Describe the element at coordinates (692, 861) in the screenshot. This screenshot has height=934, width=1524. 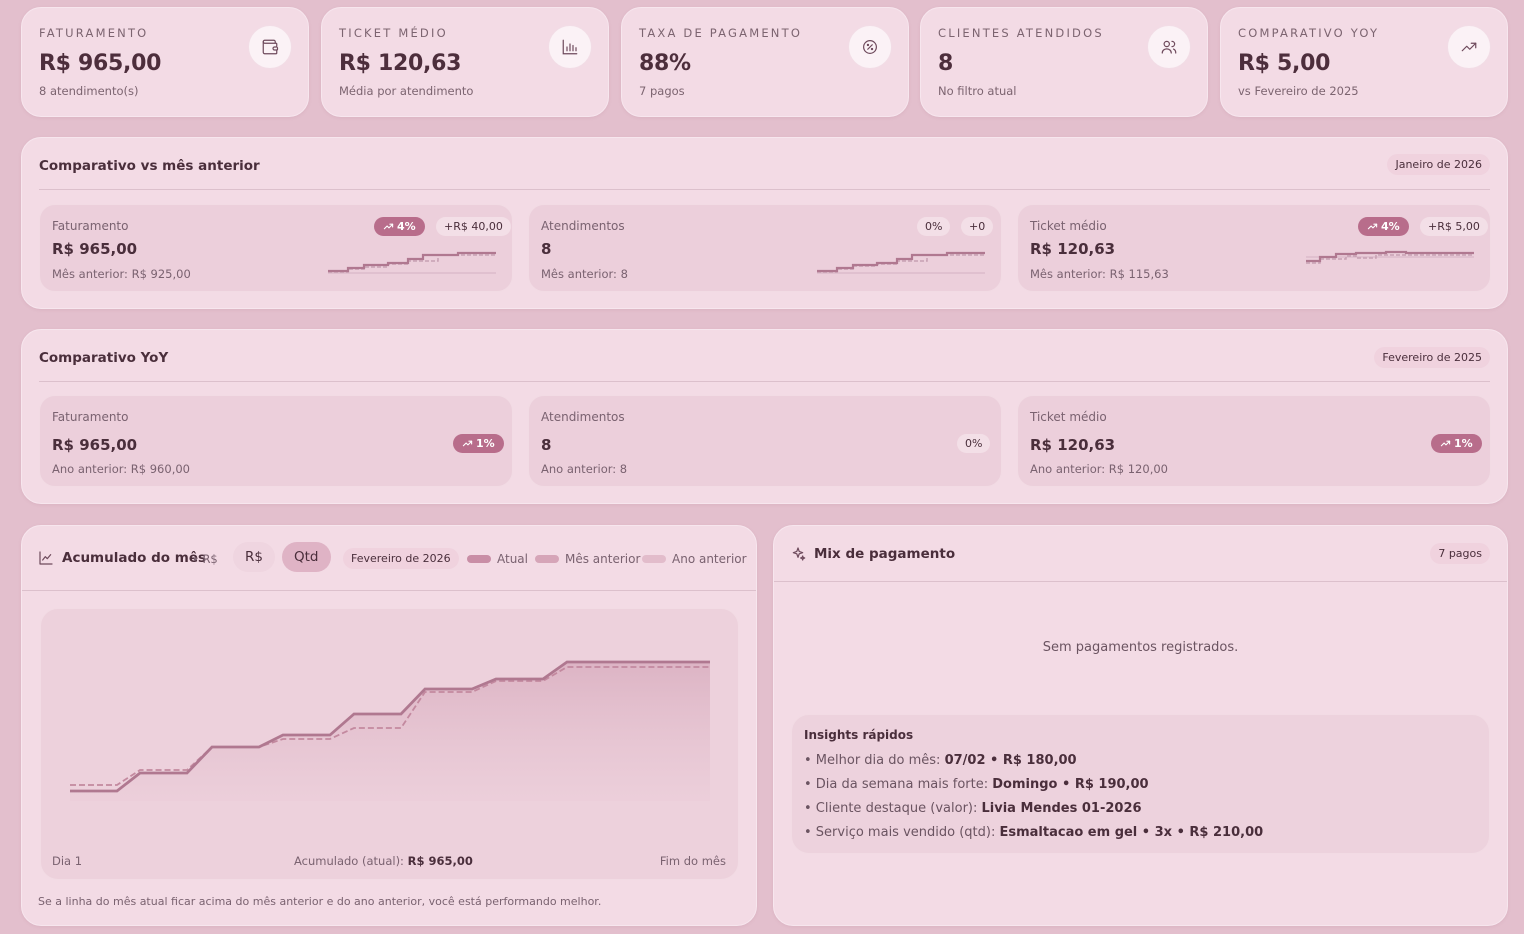
I see `x-end-label: Fim do mês` at that location.